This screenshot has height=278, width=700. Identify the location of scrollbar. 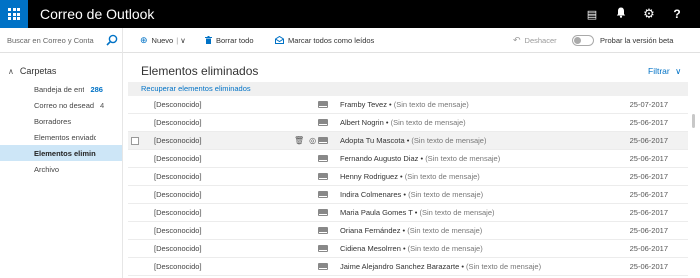
(694, 187).